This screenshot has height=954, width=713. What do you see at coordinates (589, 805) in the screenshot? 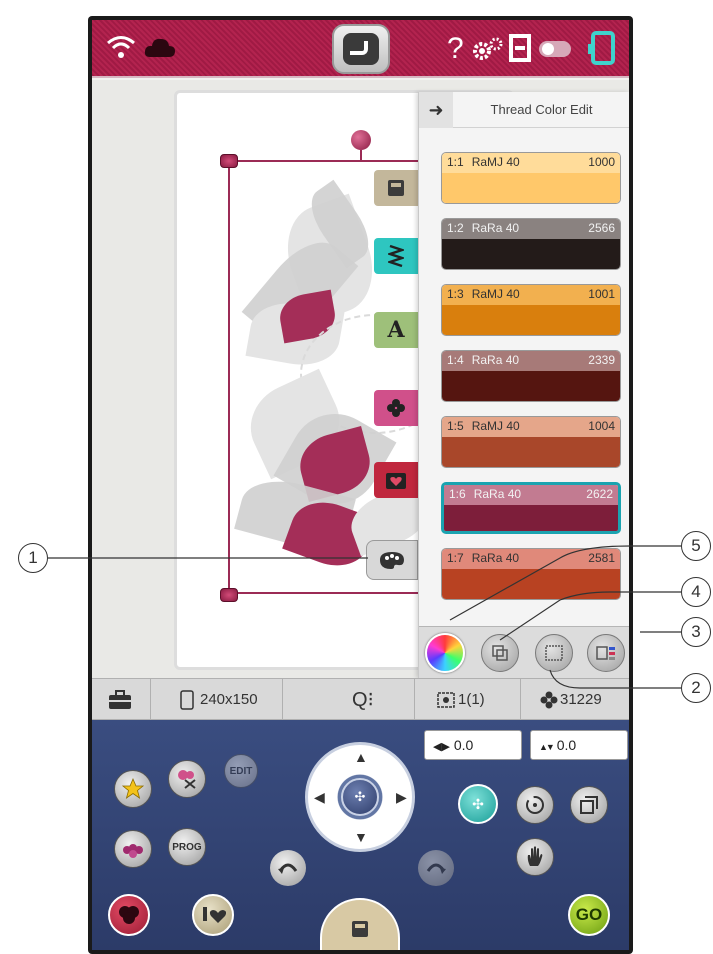
I see `scale-mode-button` at bounding box center [589, 805].